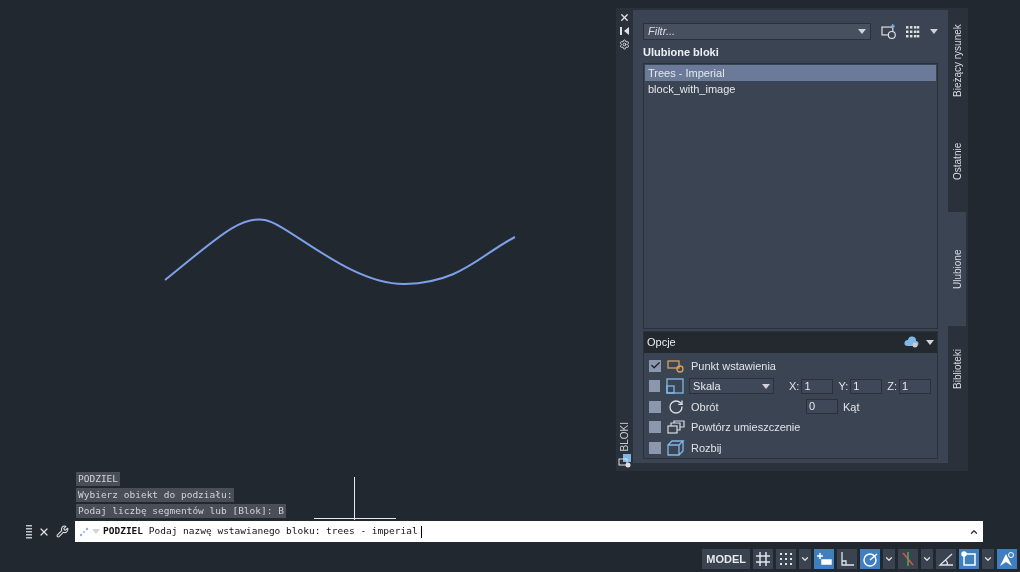 The height and width of the screenshot is (572, 1020). Describe the element at coordinates (84, 531) in the screenshot. I see `sparkle-icon` at that location.